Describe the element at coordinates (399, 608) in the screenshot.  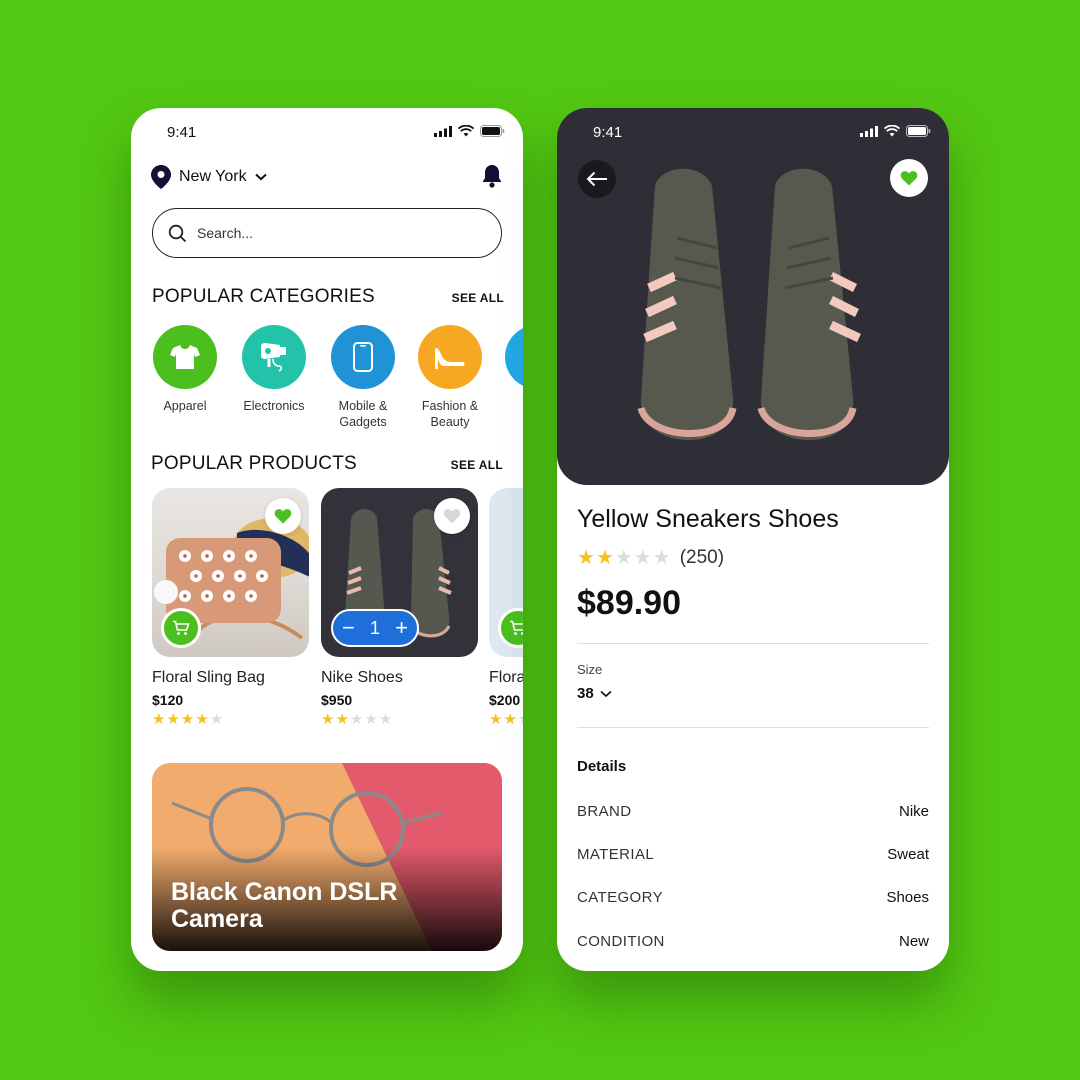
I see `product-card: − 1 + Nike Shoes $950 ★ ★ ★ ★ ★` at that location.